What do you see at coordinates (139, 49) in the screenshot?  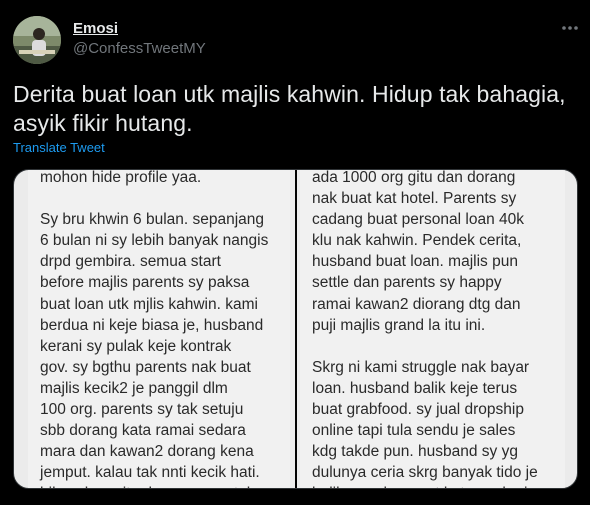 I see `user-handle: @ConfessTweetMY` at bounding box center [139, 49].